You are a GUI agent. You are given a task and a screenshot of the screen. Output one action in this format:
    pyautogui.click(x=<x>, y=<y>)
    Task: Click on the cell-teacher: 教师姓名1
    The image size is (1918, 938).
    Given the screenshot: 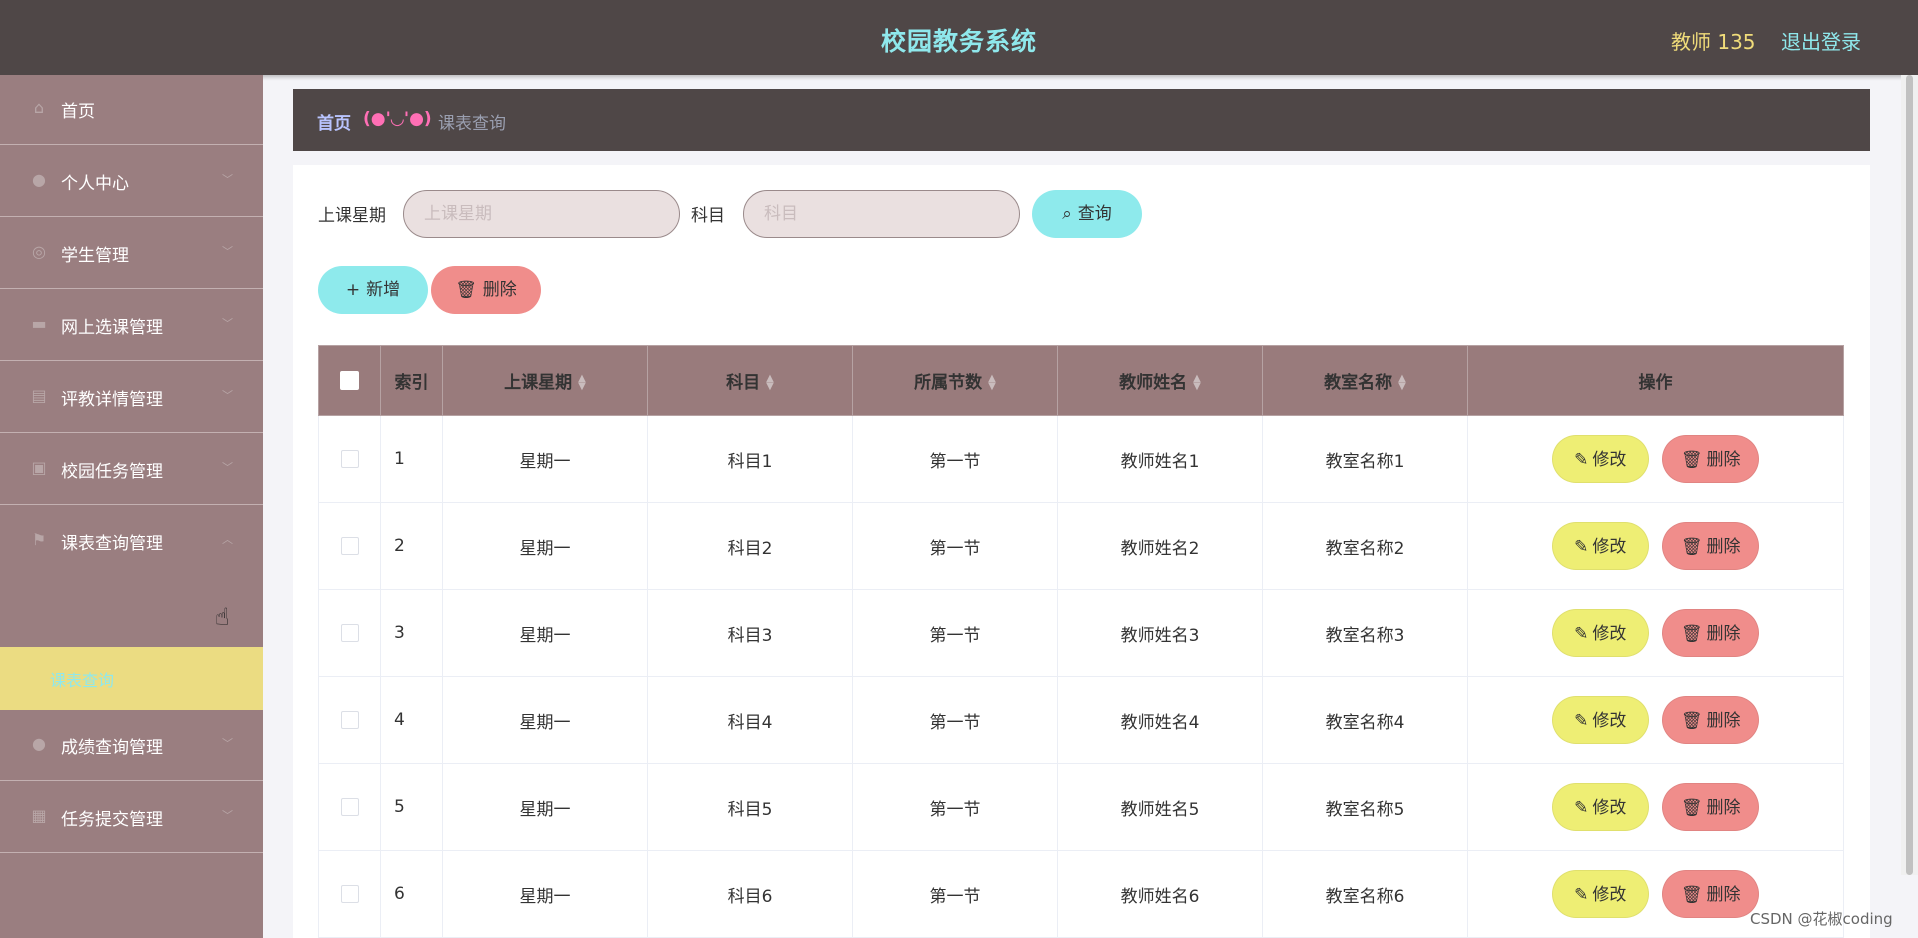 What is the action you would take?
    pyautogui.click(x=1160, y=459)
    